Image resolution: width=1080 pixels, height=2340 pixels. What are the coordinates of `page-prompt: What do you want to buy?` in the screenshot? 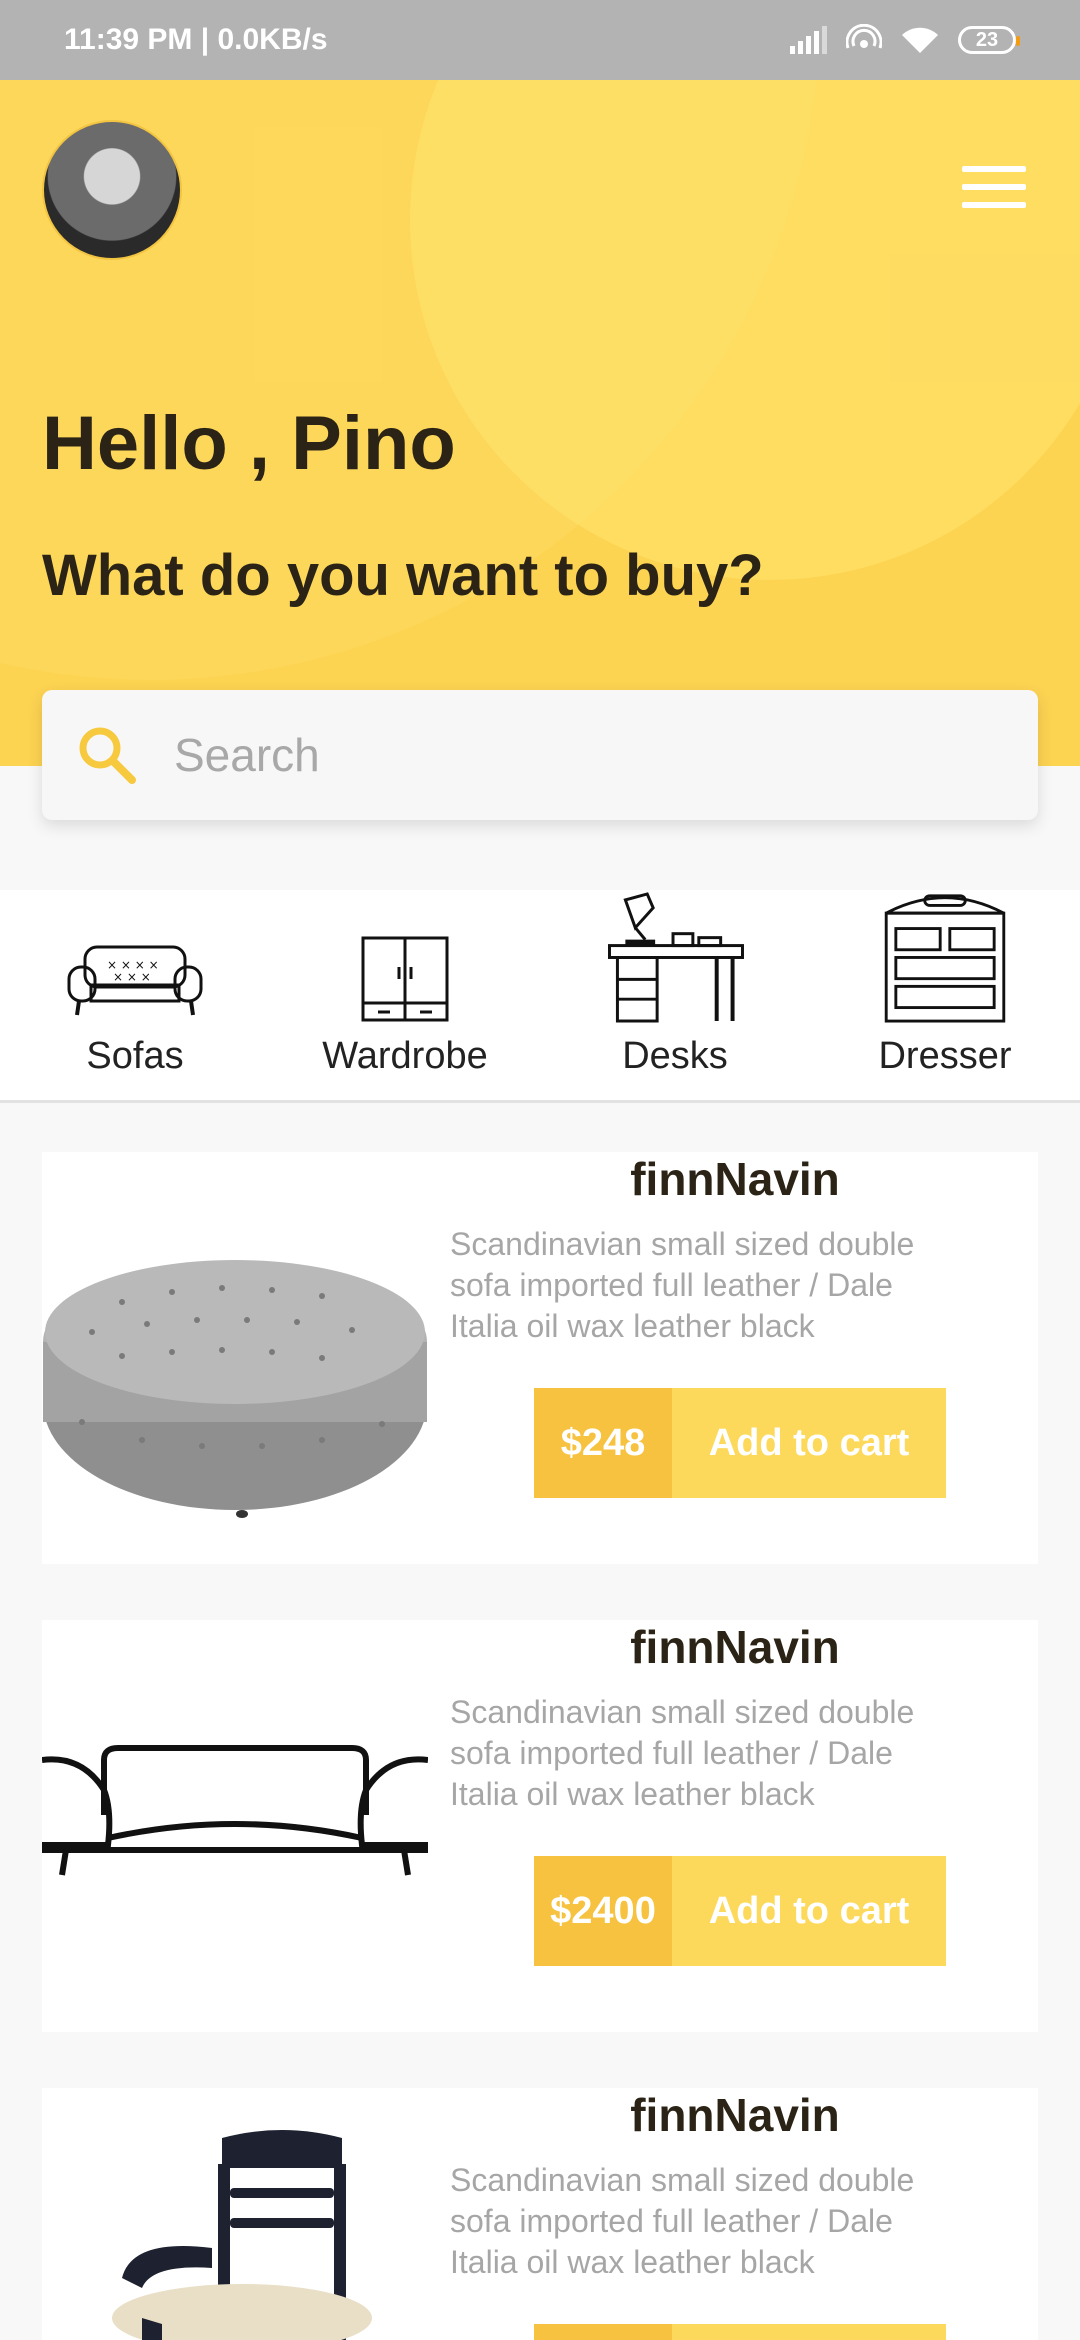 It's located at (403, 575).